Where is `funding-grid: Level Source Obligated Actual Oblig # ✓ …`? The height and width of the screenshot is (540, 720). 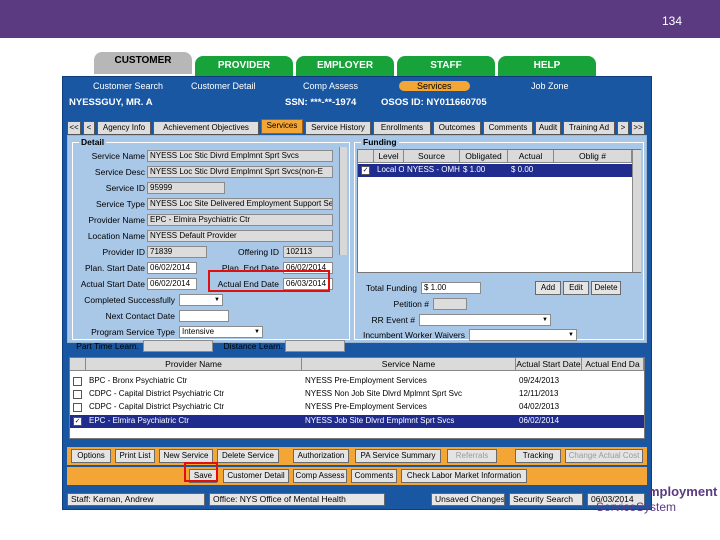
funding-grid: Level Source Obligated Actual Oblig # ✓ … is located at coordinates (499, 211).